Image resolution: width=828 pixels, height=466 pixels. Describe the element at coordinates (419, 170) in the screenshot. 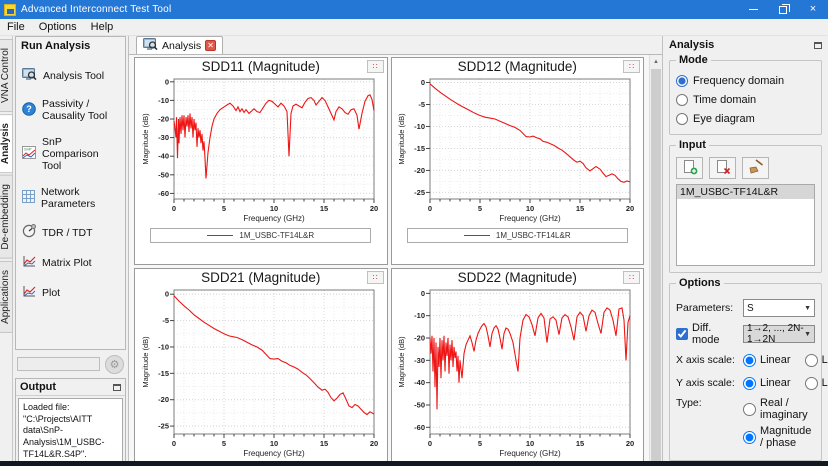

I see `svg-text: -20` at that location.